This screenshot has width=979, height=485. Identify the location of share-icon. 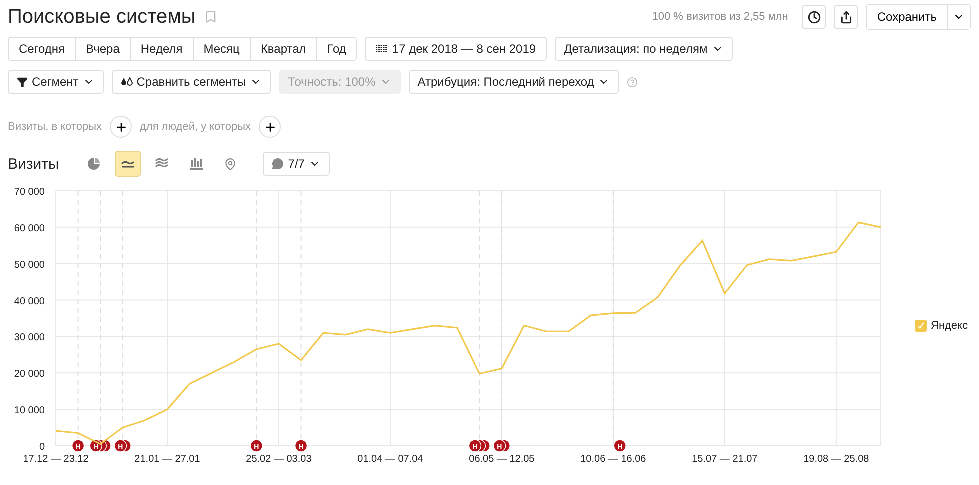
(846, 17).